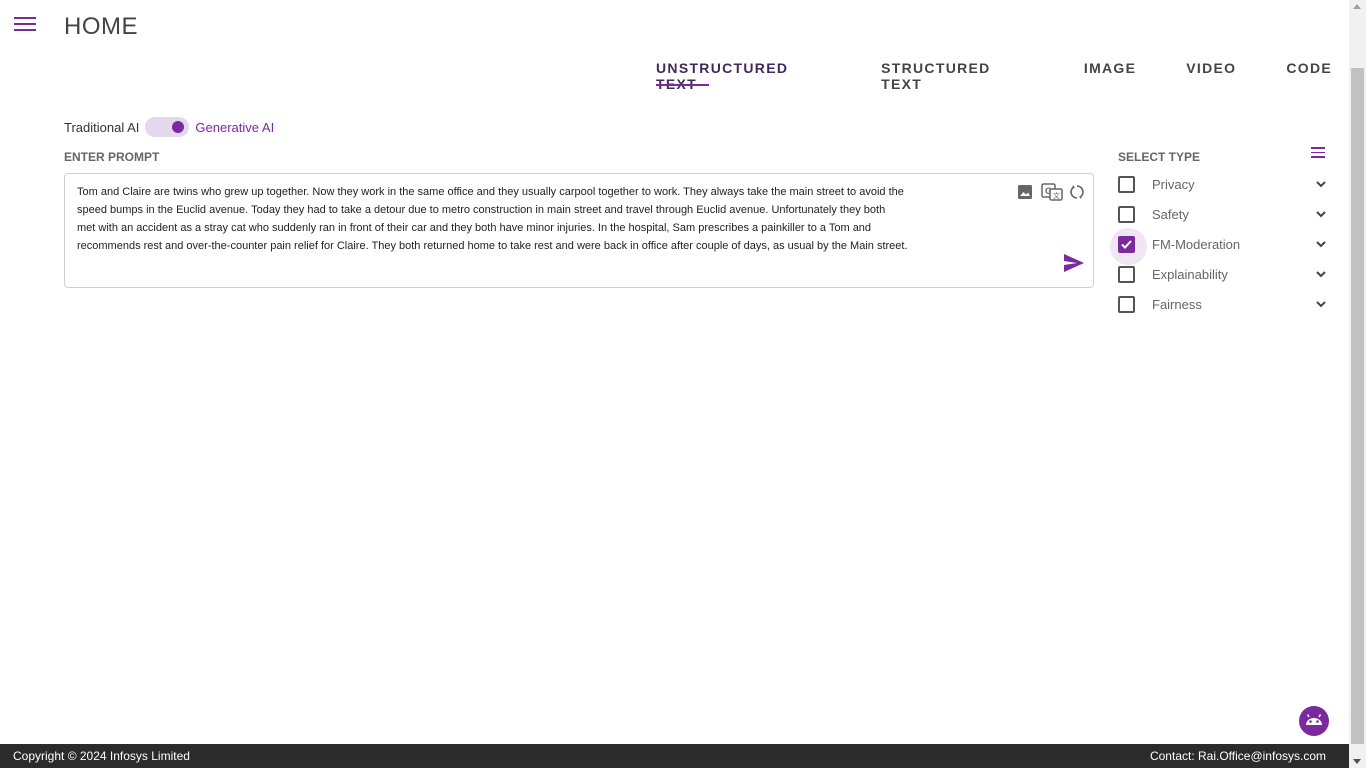 The height and width of the screenshot is (768, 1366). I want to click on ai-mode-toggle-group: Traditional AI Generative AI, so click(169, 127).